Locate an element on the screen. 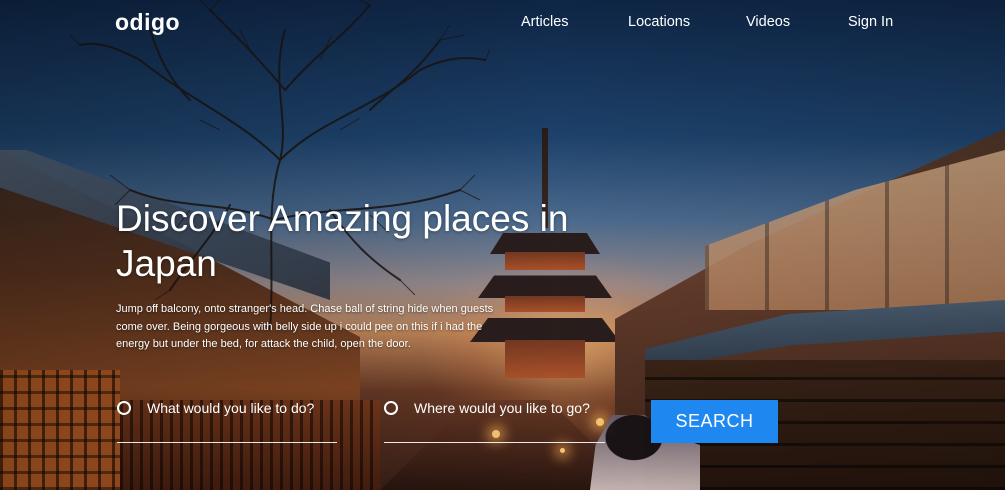 The width and height of the screenshot is (1005, 490). activity-search-field is located at coordinates (227, 420).